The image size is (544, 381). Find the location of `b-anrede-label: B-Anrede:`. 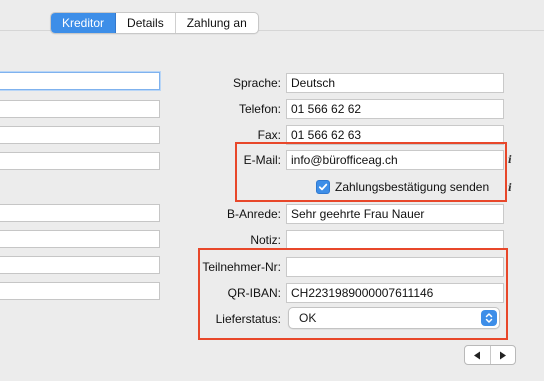

b-anrede-label: B-Anrede: is located at coordinates (253, 214).